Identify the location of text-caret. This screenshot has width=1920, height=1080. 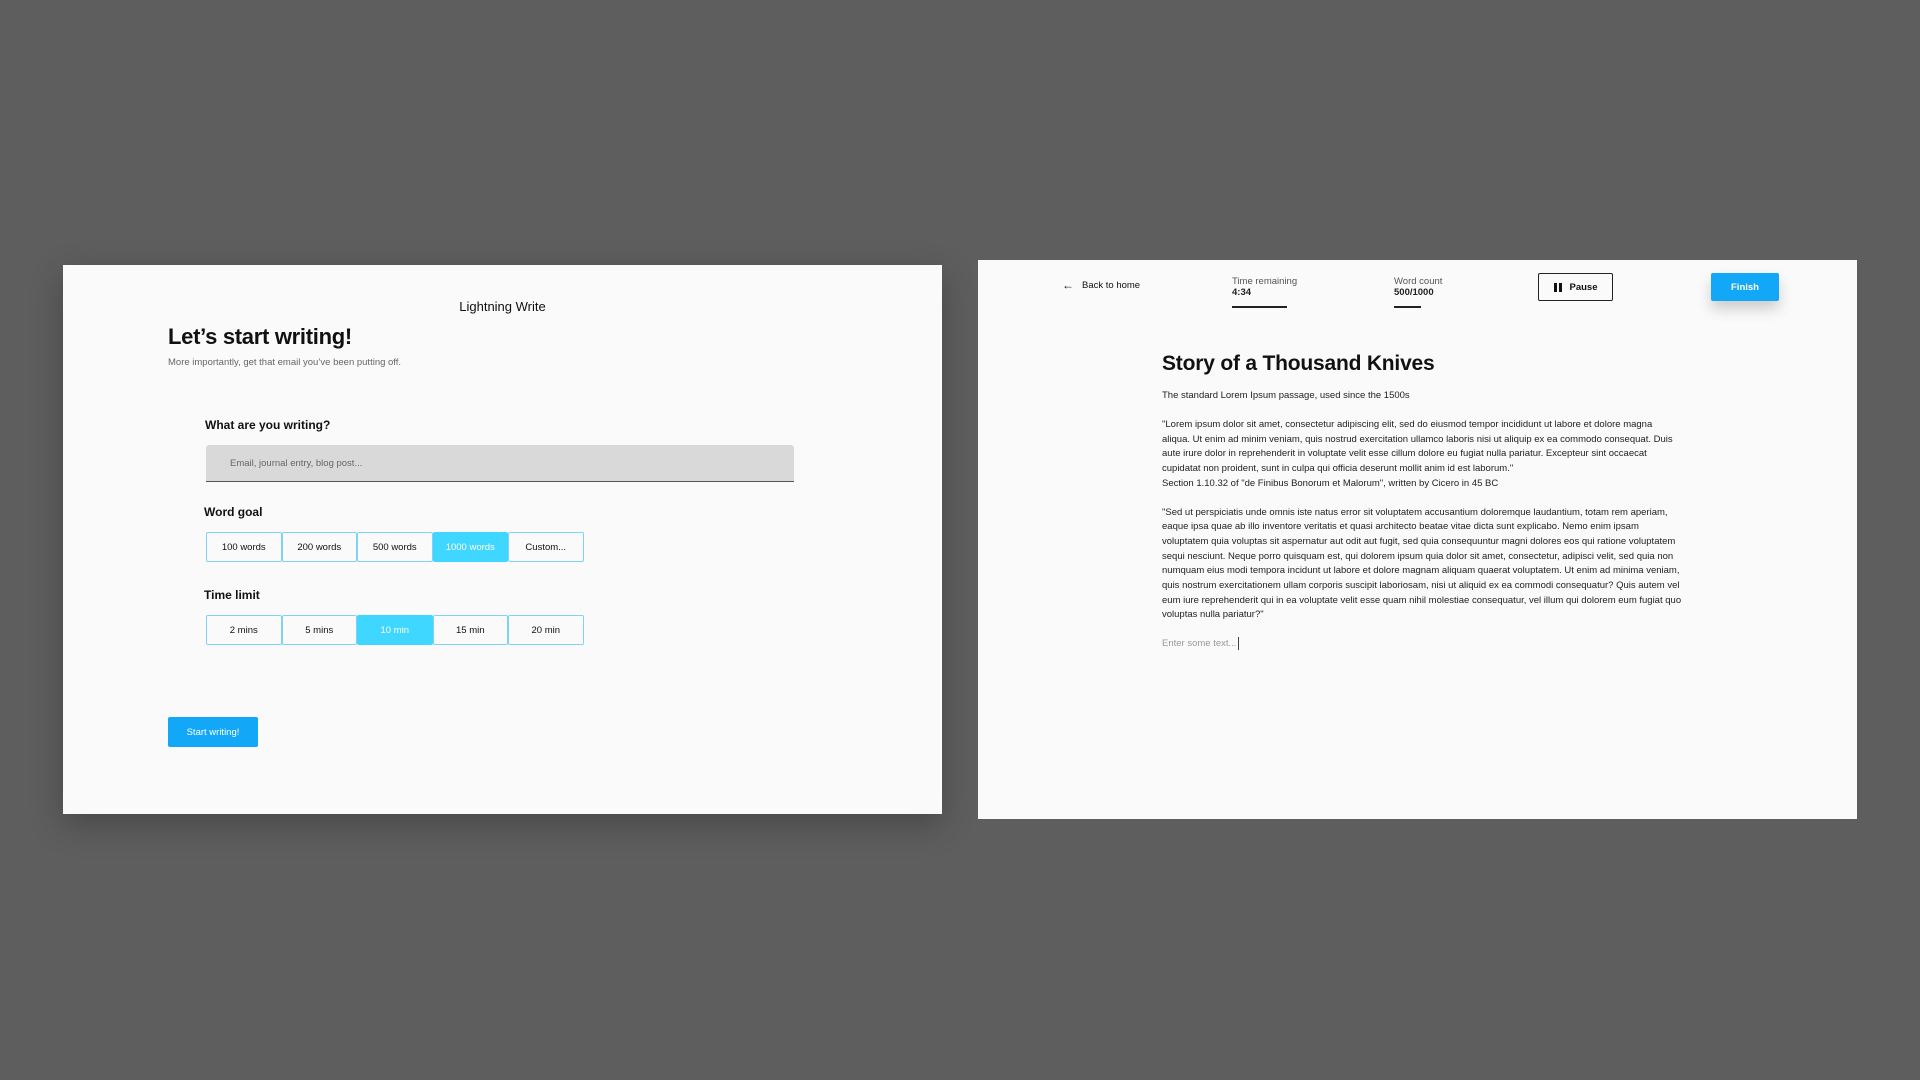
(1239, 644).